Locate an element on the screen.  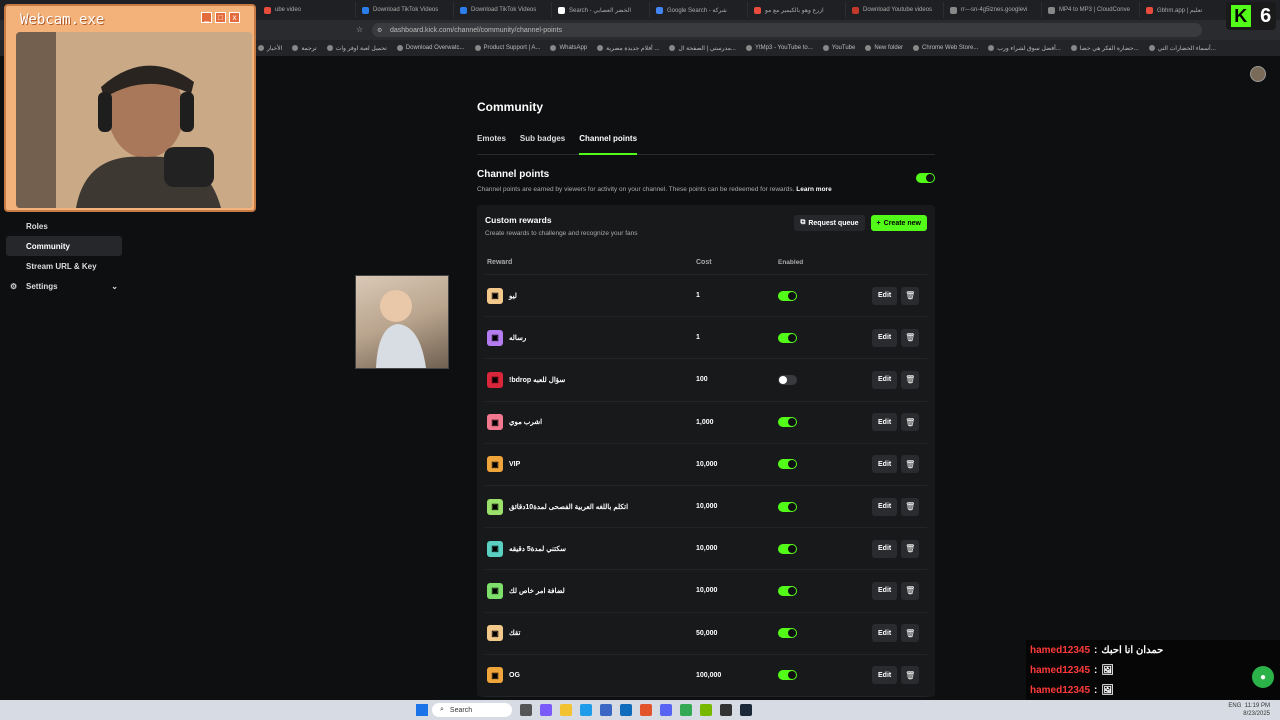
browser-tab: Search - الخضر العصابي is located at coordinates (601, 10).